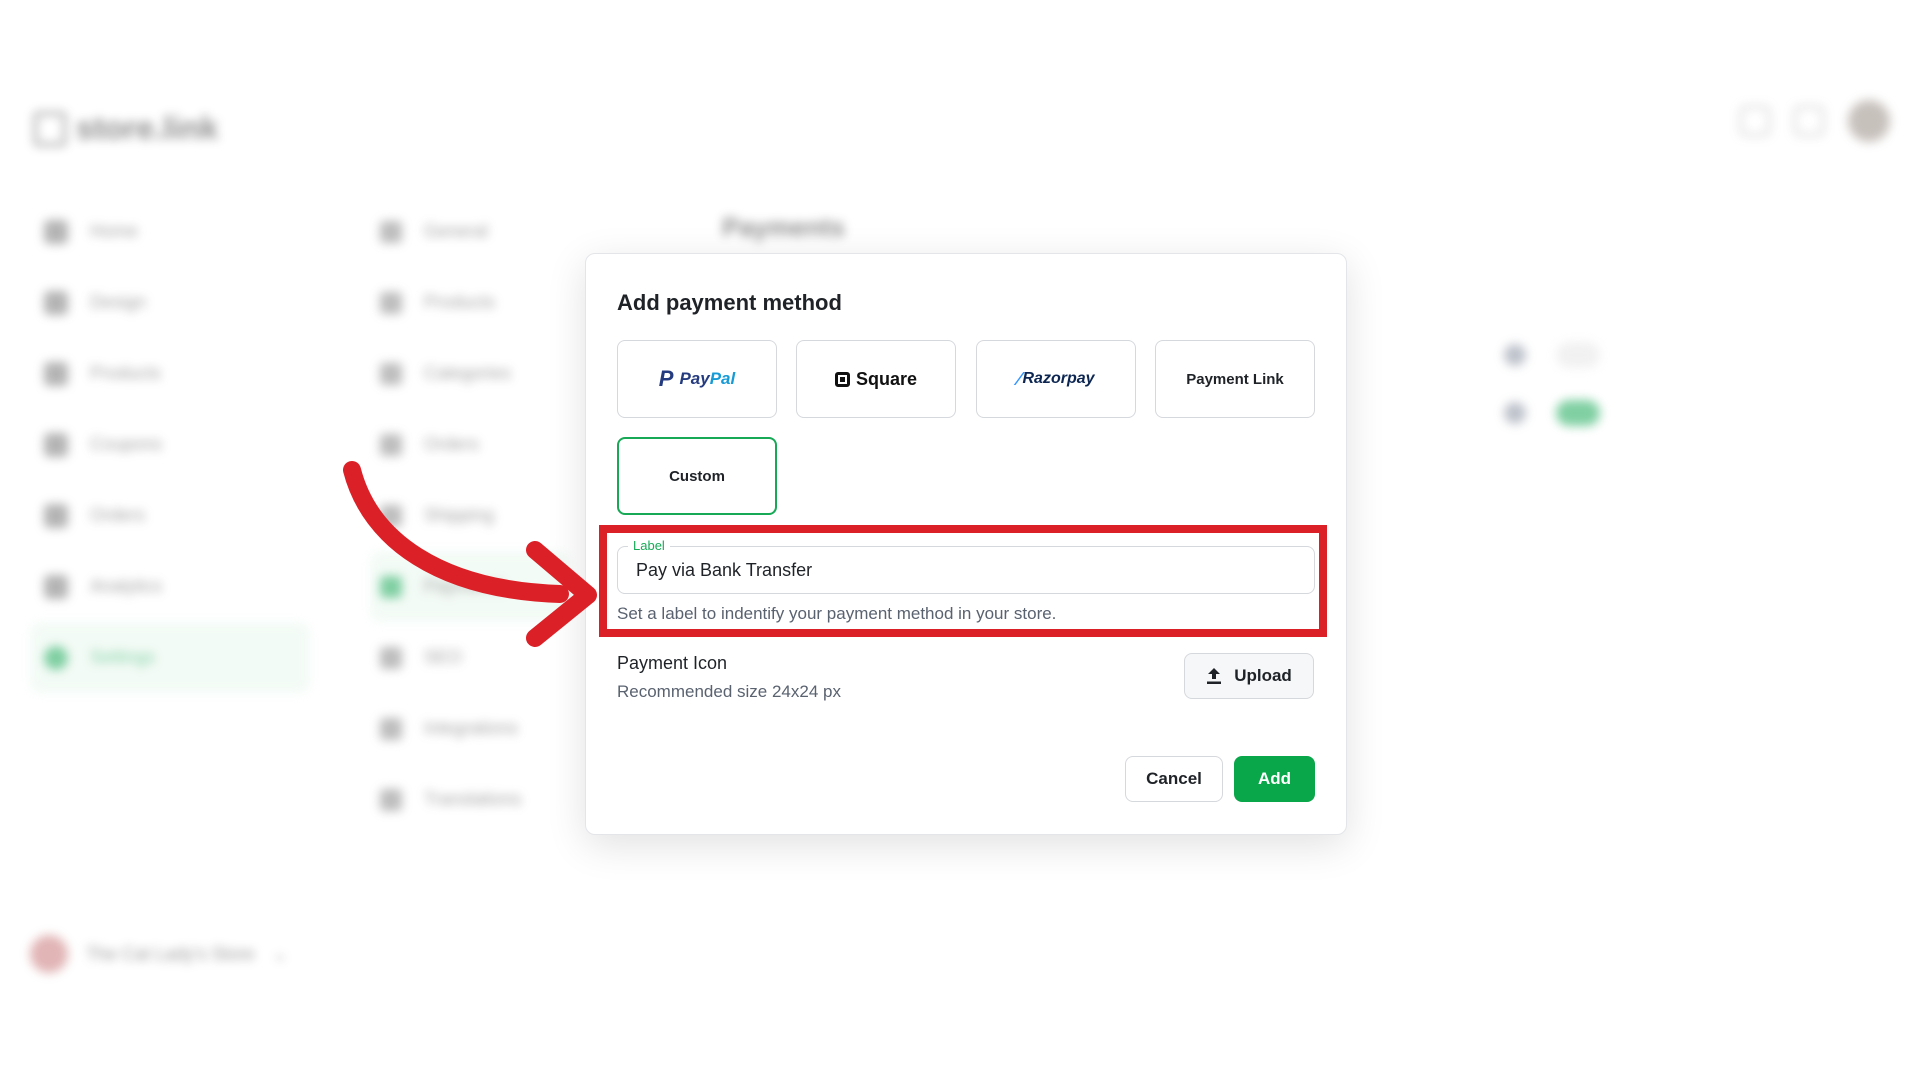 This screenshot has width=1920, height=1080. Describe the element at coordinates (170, 515) in the screenshot. I see `sidebar-item-orders: Orders` at that location.